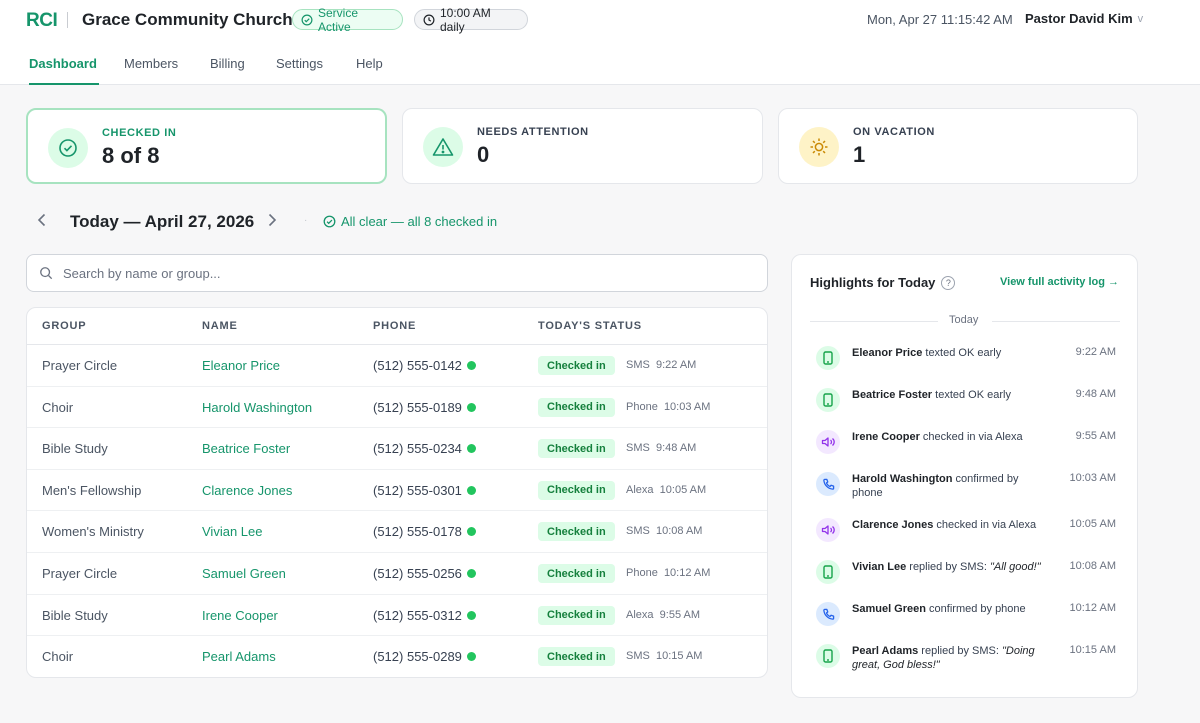 Image resolution: width=1200 pixels, height=723 pixels. Describe the element at coordinates (683, 489) in the screenshot. I see `checkin-time: 10:05 AM` at that location.